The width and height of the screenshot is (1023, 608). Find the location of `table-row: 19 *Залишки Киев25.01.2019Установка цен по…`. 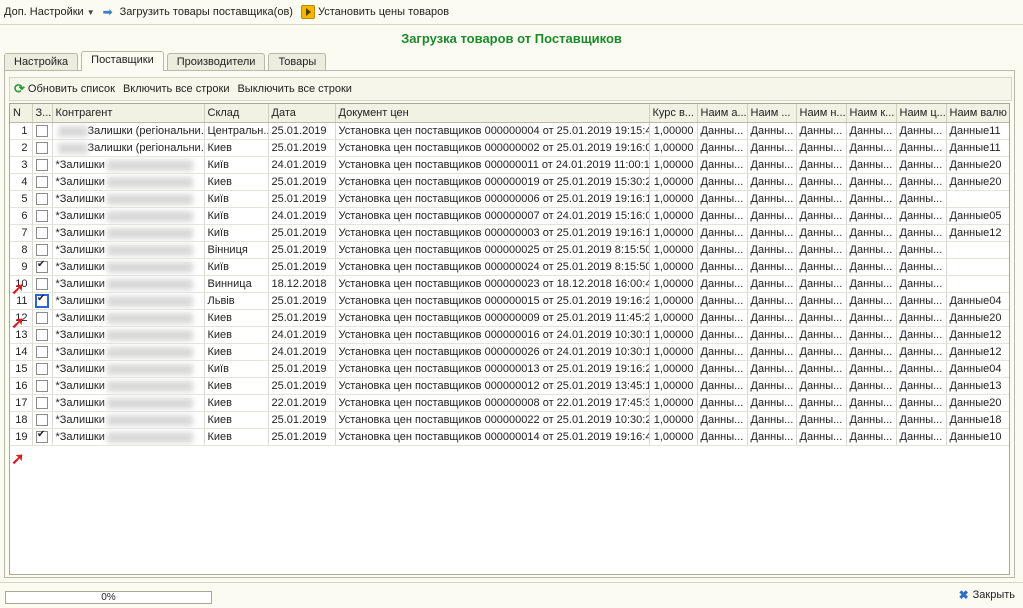

table-row: 19 *Залишки Киев25.01.2019Установка цен по… is located at coordinates (509, 437).